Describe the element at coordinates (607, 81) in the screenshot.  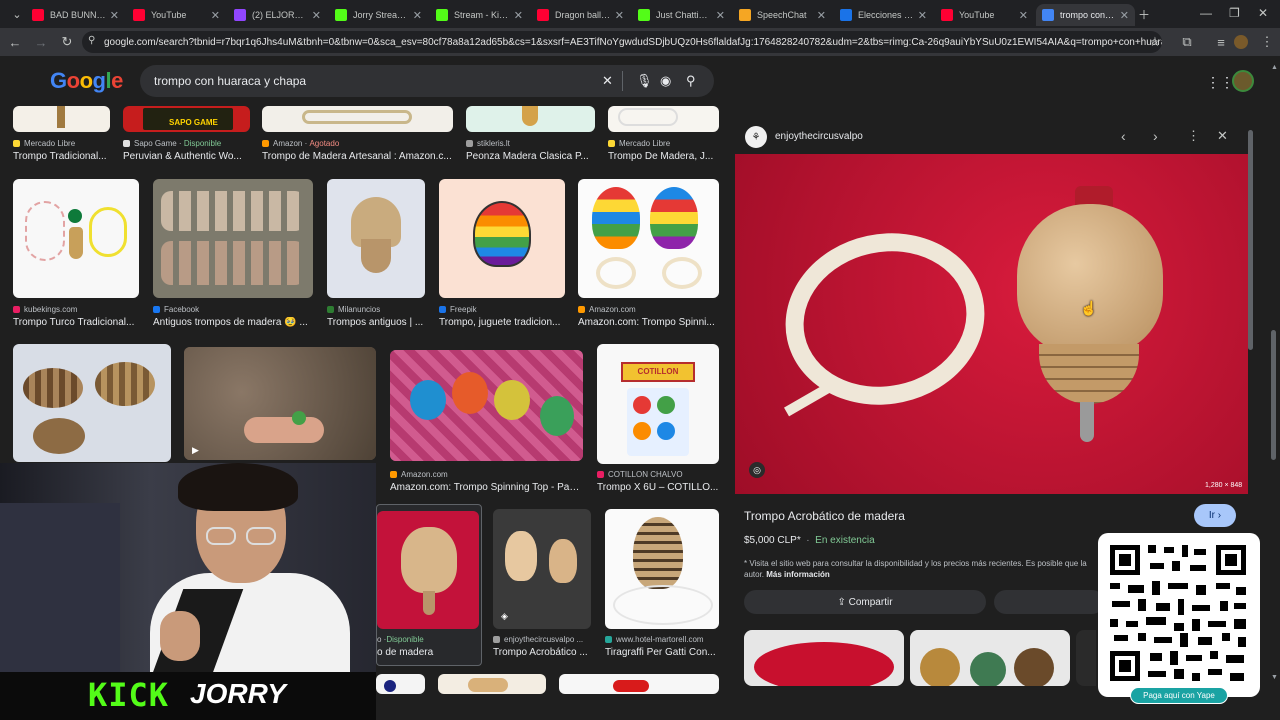
I see `clear-icon: ✕` at that location.